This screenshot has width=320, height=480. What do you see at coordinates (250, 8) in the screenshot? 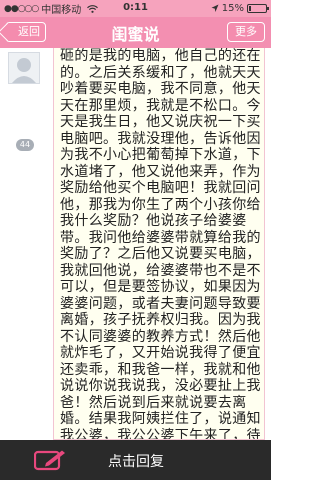
I see `battery-level` at bounding box center [250, 8].